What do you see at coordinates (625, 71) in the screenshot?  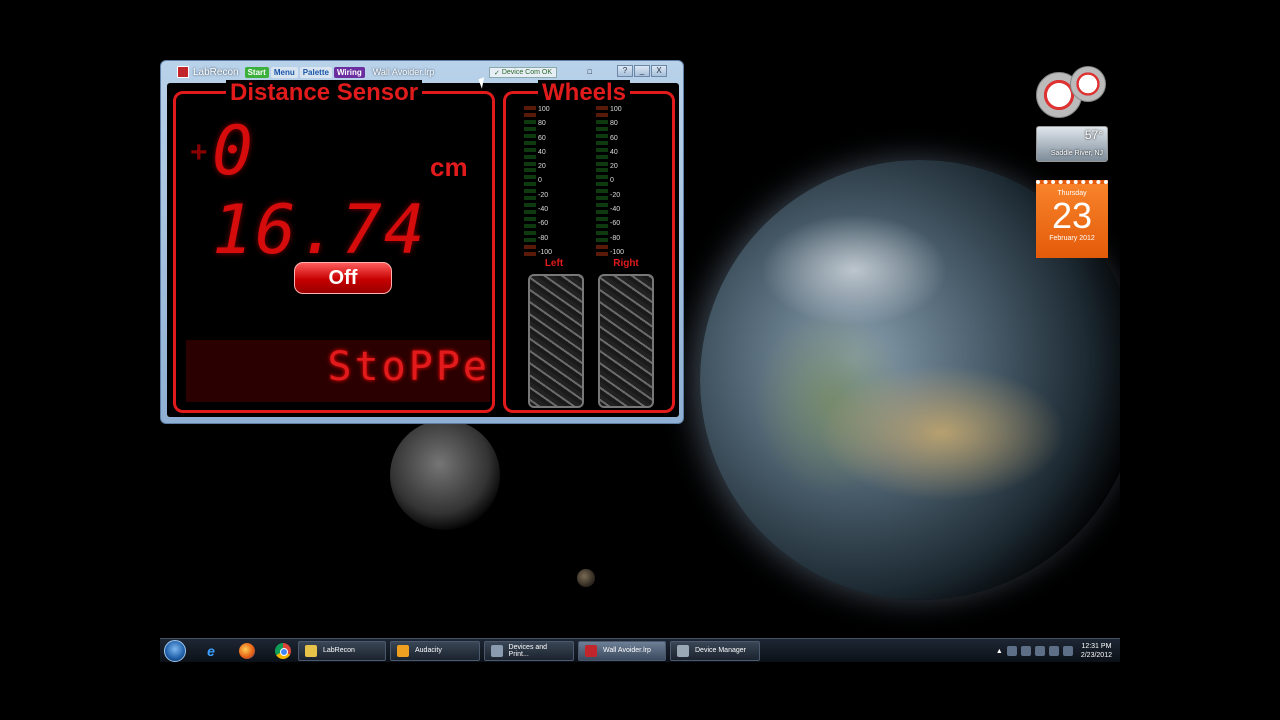 I see `help-button: ?` at bounding box center [625, 71].